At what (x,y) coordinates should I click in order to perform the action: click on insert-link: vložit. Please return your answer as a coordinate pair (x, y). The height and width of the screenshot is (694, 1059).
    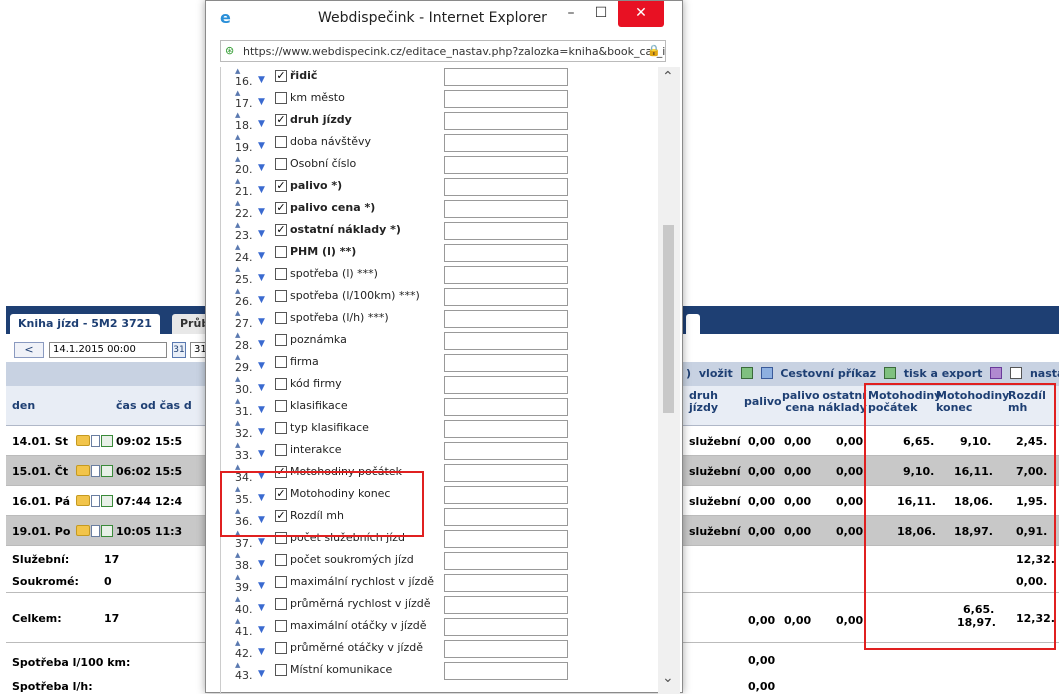
    Looking at the image, I should click on (716, 373).